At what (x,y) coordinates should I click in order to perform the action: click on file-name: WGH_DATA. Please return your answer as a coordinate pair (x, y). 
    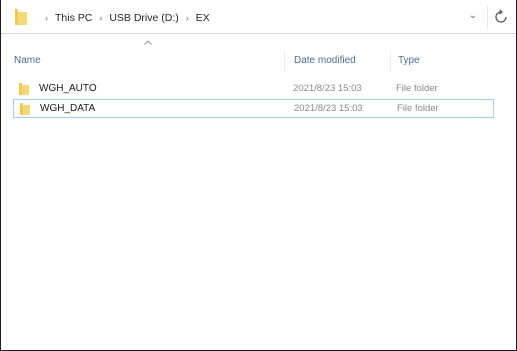
    Looking at the image, I should click on (68, 108).